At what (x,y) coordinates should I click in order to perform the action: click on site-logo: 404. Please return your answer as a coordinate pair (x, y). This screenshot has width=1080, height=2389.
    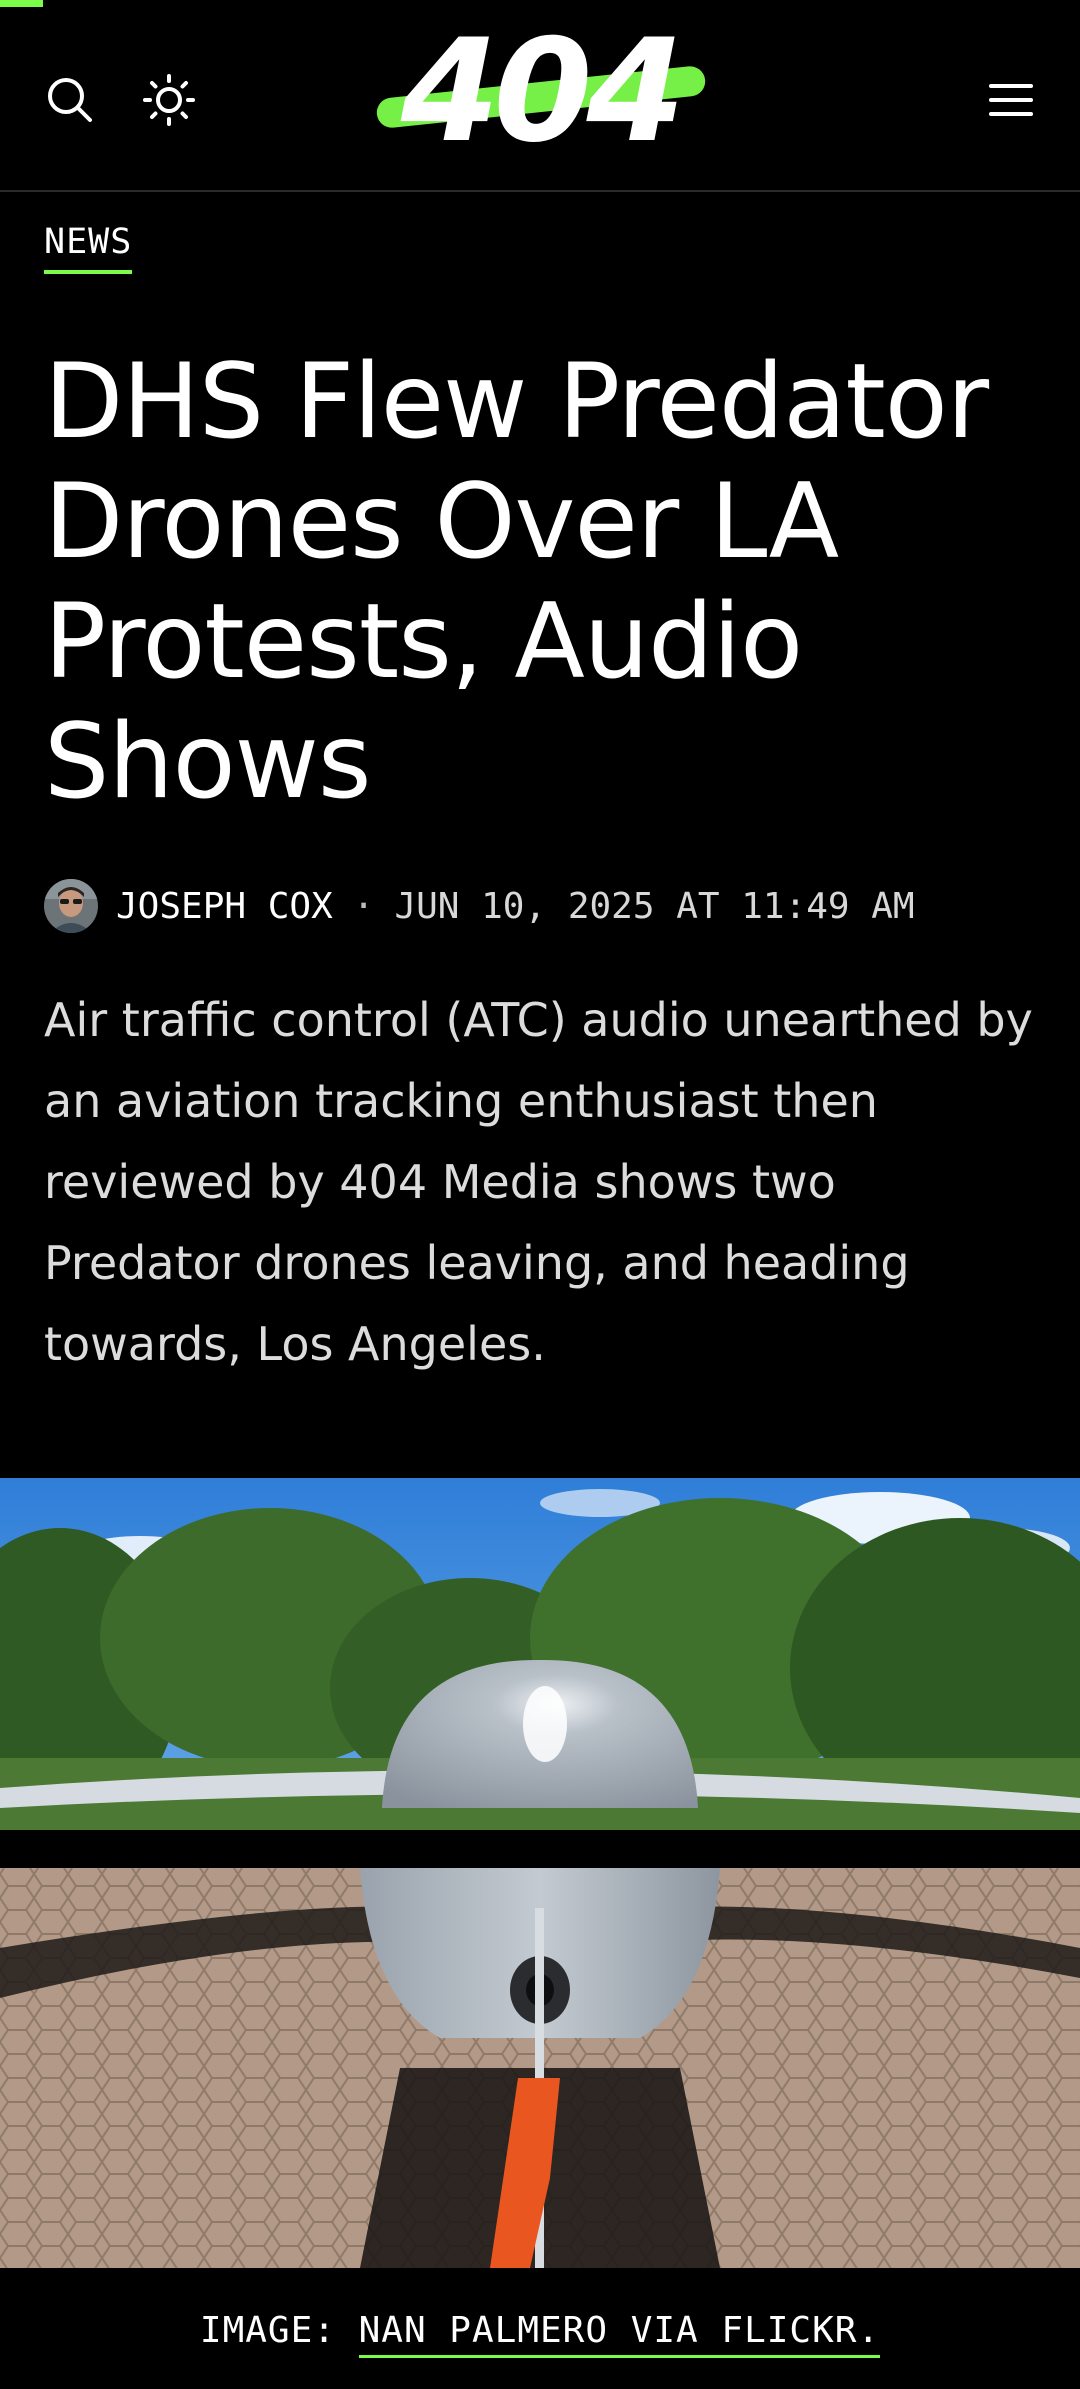
    Looking at the image, I should click on (540, 91).